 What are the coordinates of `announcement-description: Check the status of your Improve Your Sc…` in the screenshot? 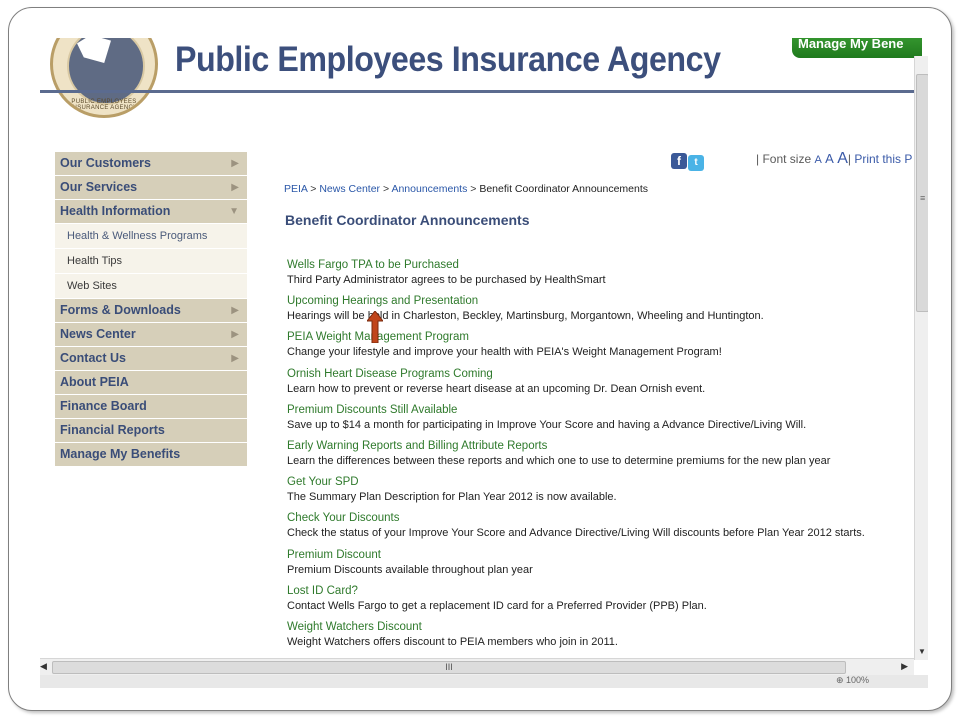 It's located at (576, 533).